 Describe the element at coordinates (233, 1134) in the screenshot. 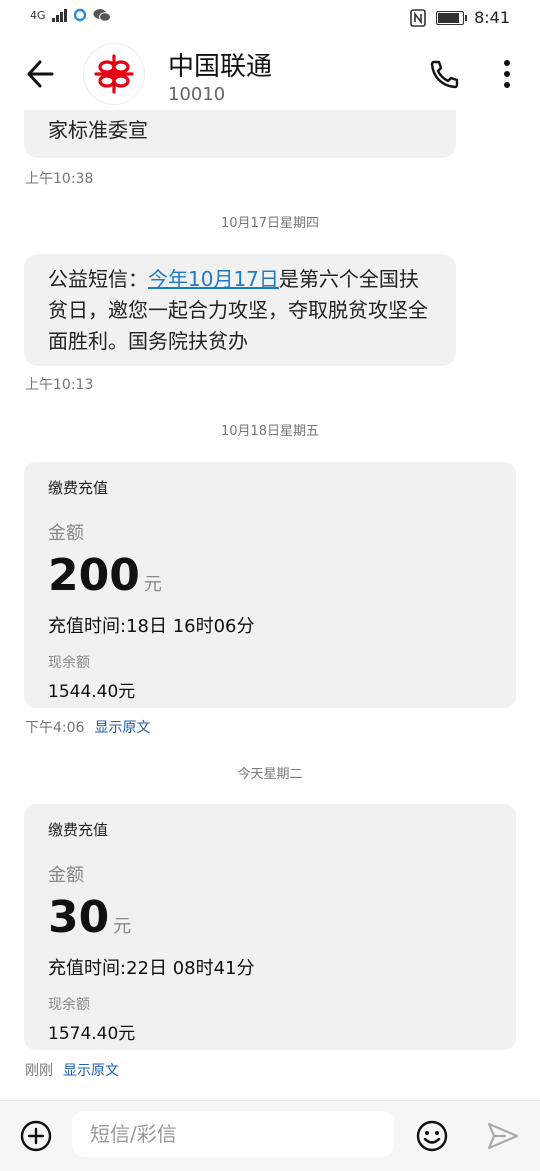

I see `message-input` at that location.